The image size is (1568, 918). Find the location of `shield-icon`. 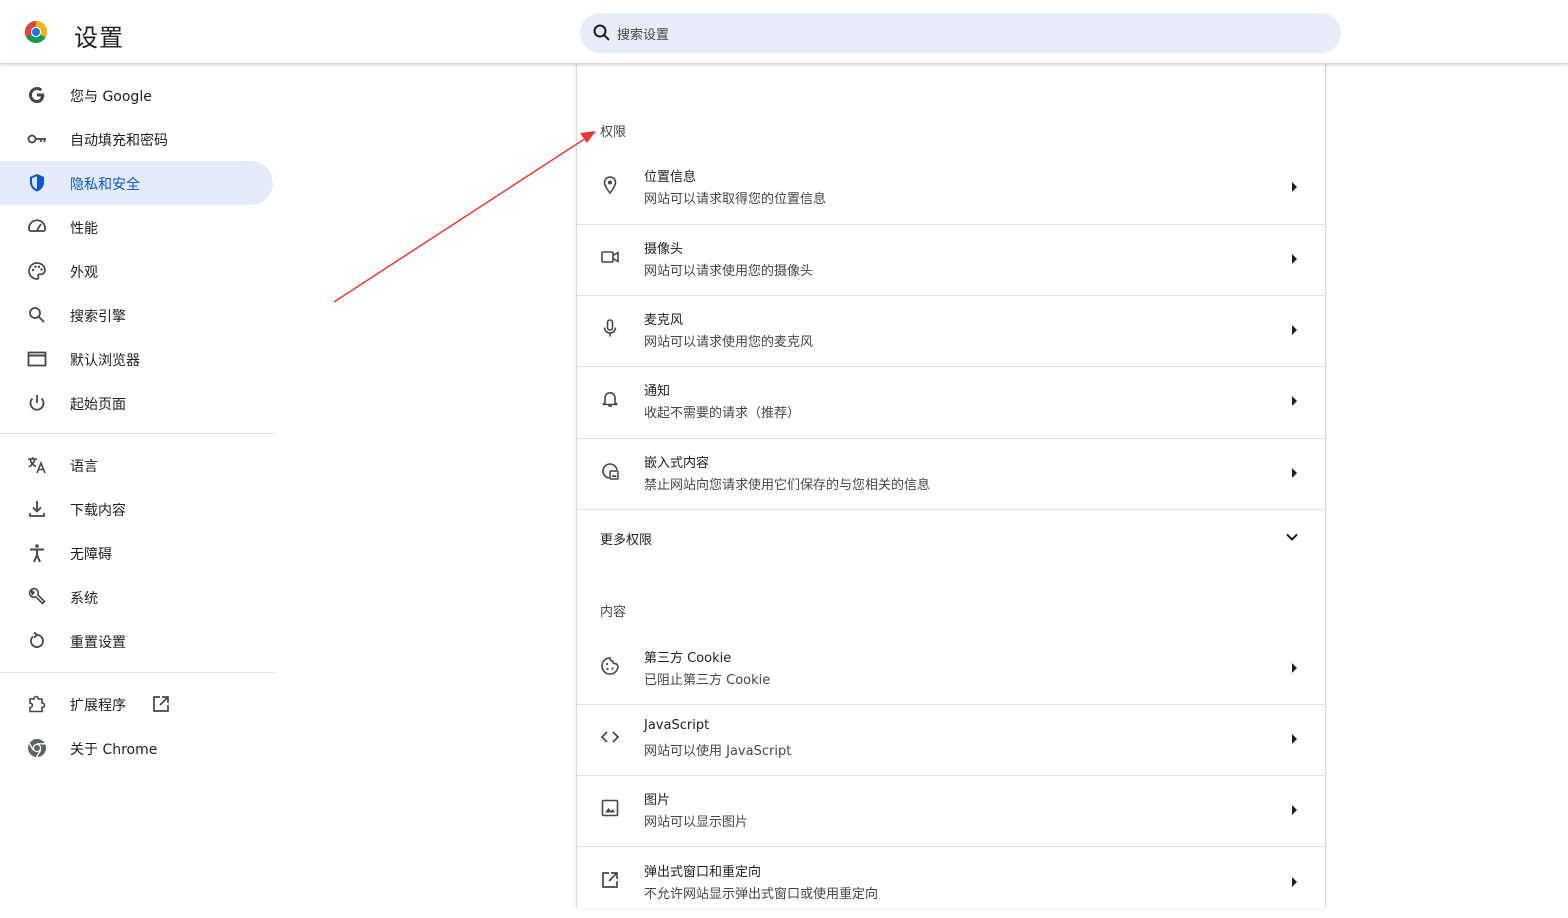

shield-icon is located at coordinates (37, 183).